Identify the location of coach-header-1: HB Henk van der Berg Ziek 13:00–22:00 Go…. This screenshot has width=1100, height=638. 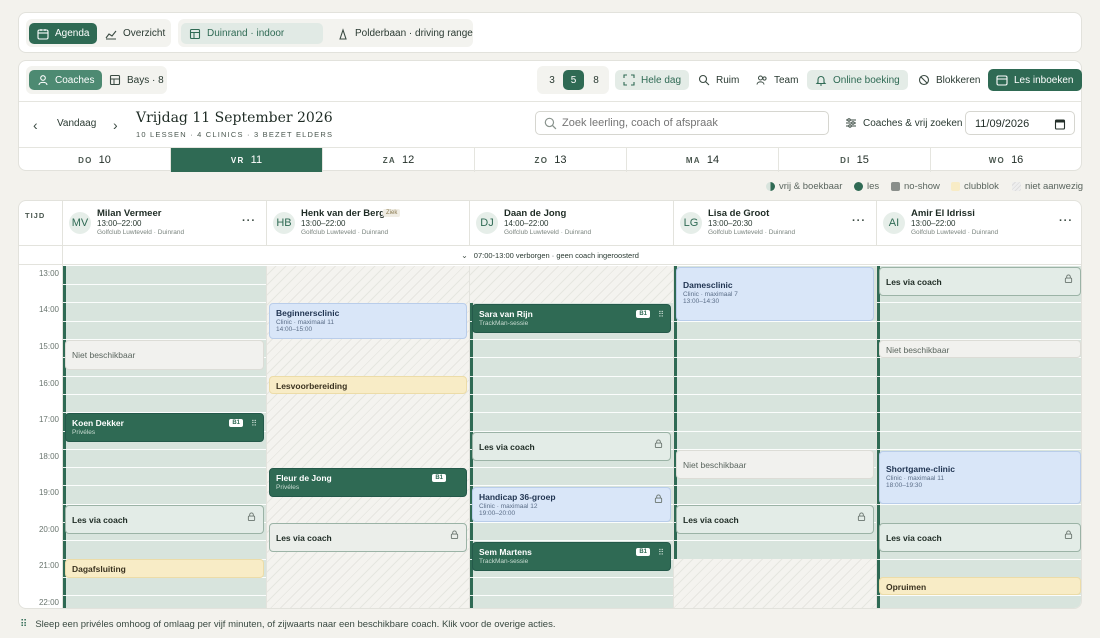
(368, 223).